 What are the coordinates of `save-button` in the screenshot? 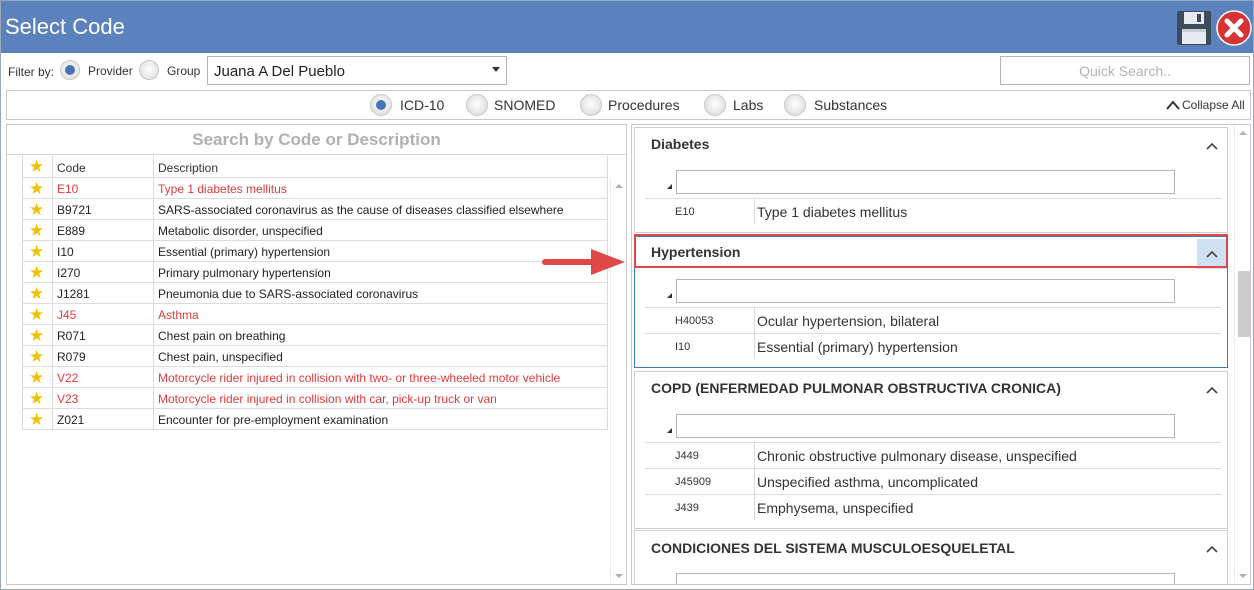 It's located at (1194, 28).